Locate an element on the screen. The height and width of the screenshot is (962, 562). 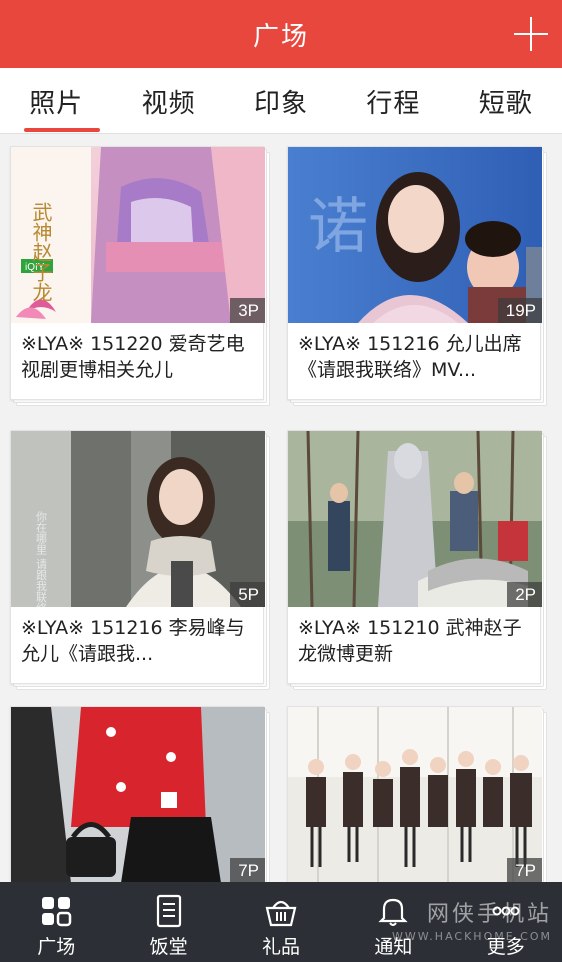
album-thumbnail: 2P is located at coordinates (415, 519).